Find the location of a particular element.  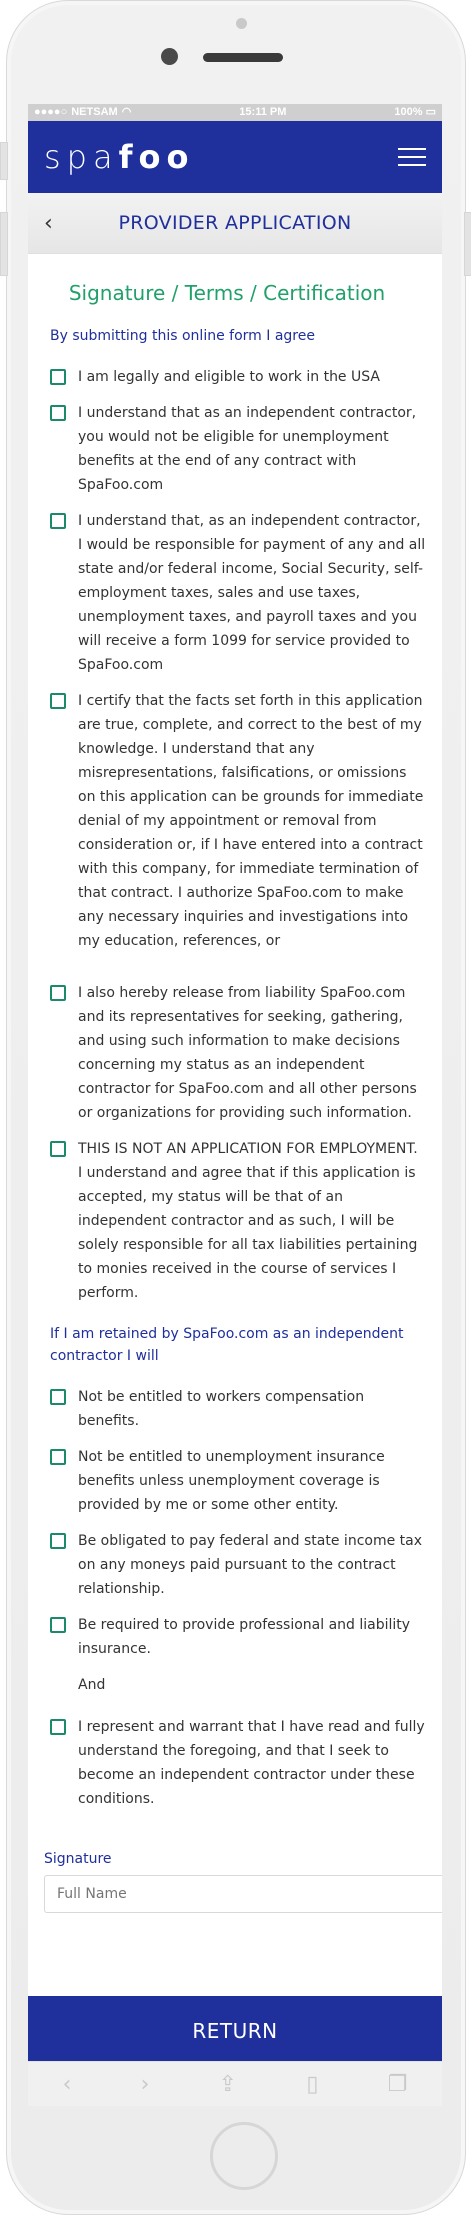

signature-label: Signature is located at coordinates (78, 1859).